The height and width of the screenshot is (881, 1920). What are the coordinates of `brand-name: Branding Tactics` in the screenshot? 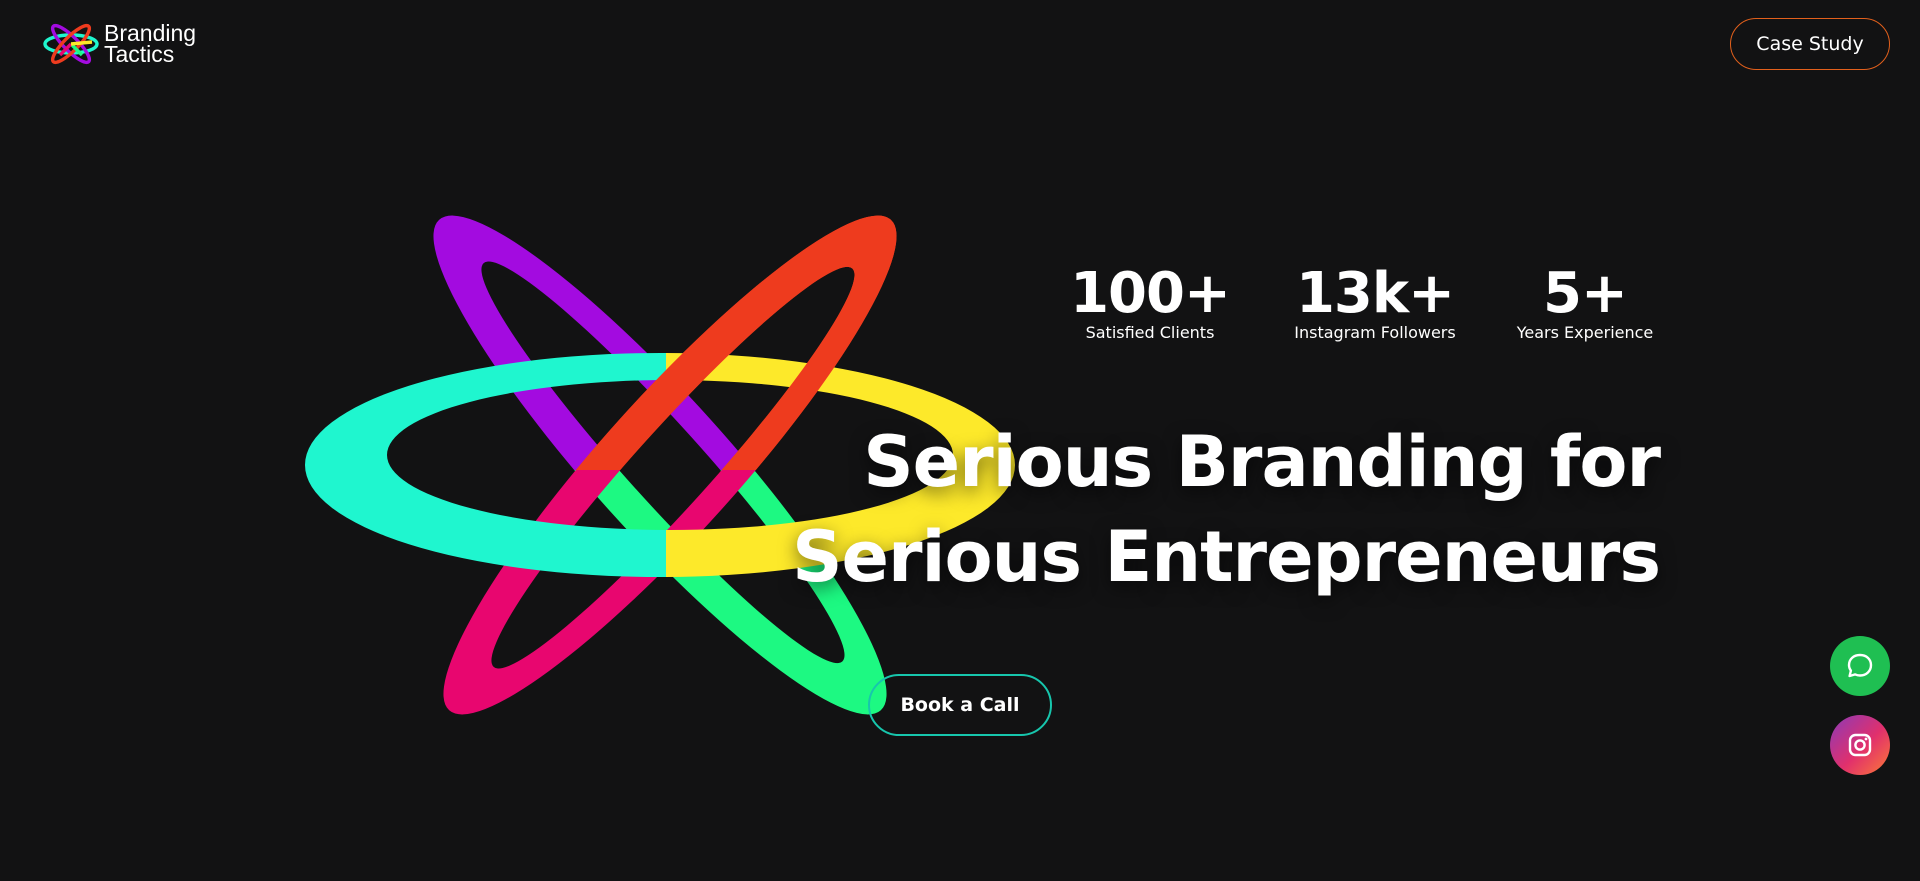 It's located at (150, 44).